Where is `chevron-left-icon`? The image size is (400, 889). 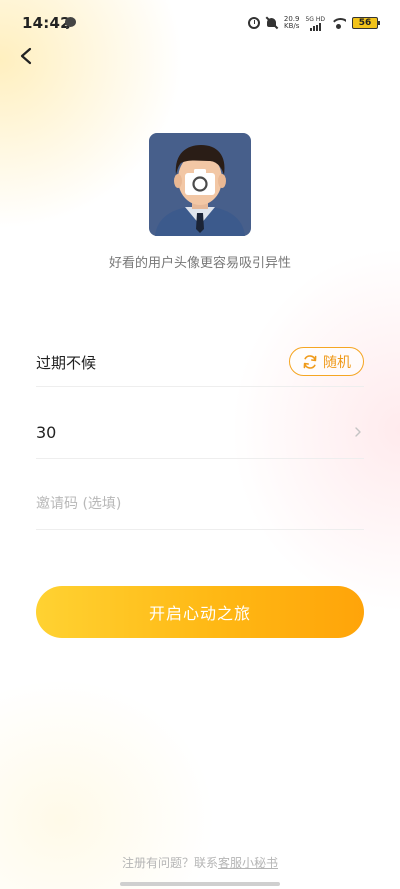 chevron-left-icon is located at coordinates (26, 56).